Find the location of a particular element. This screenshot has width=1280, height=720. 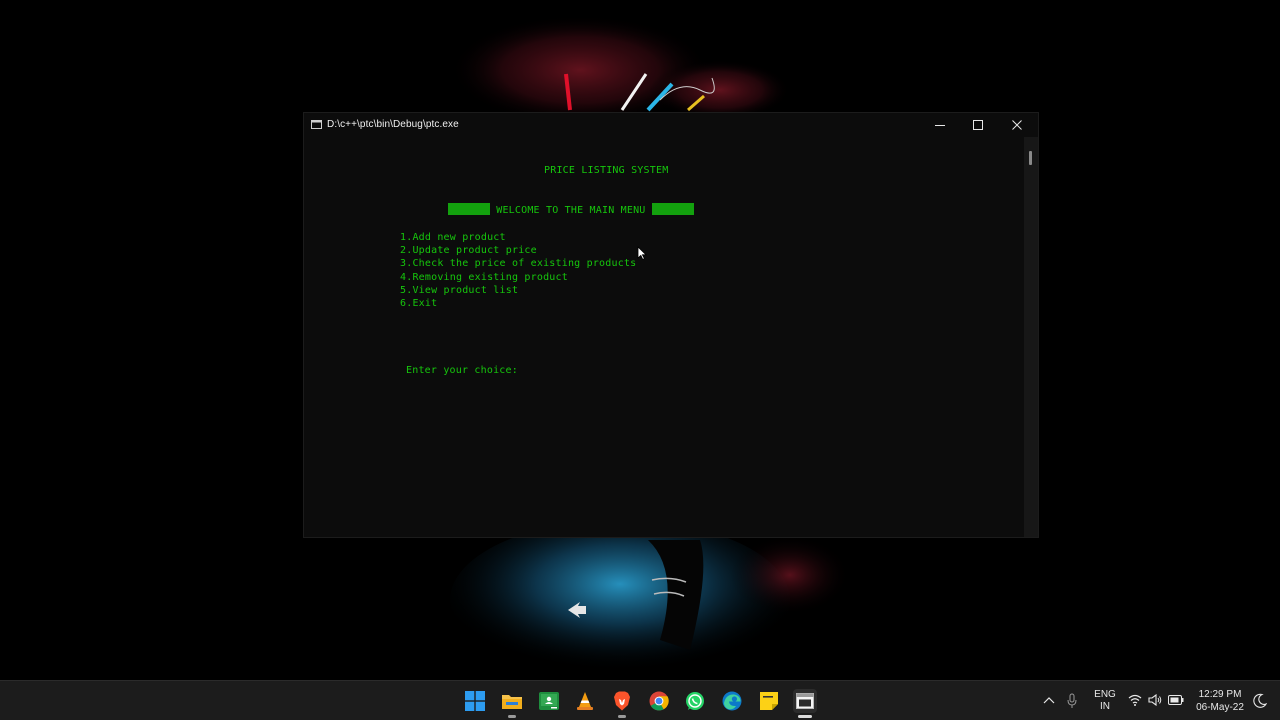

classroom-icon is located at coordinates (549, 701).